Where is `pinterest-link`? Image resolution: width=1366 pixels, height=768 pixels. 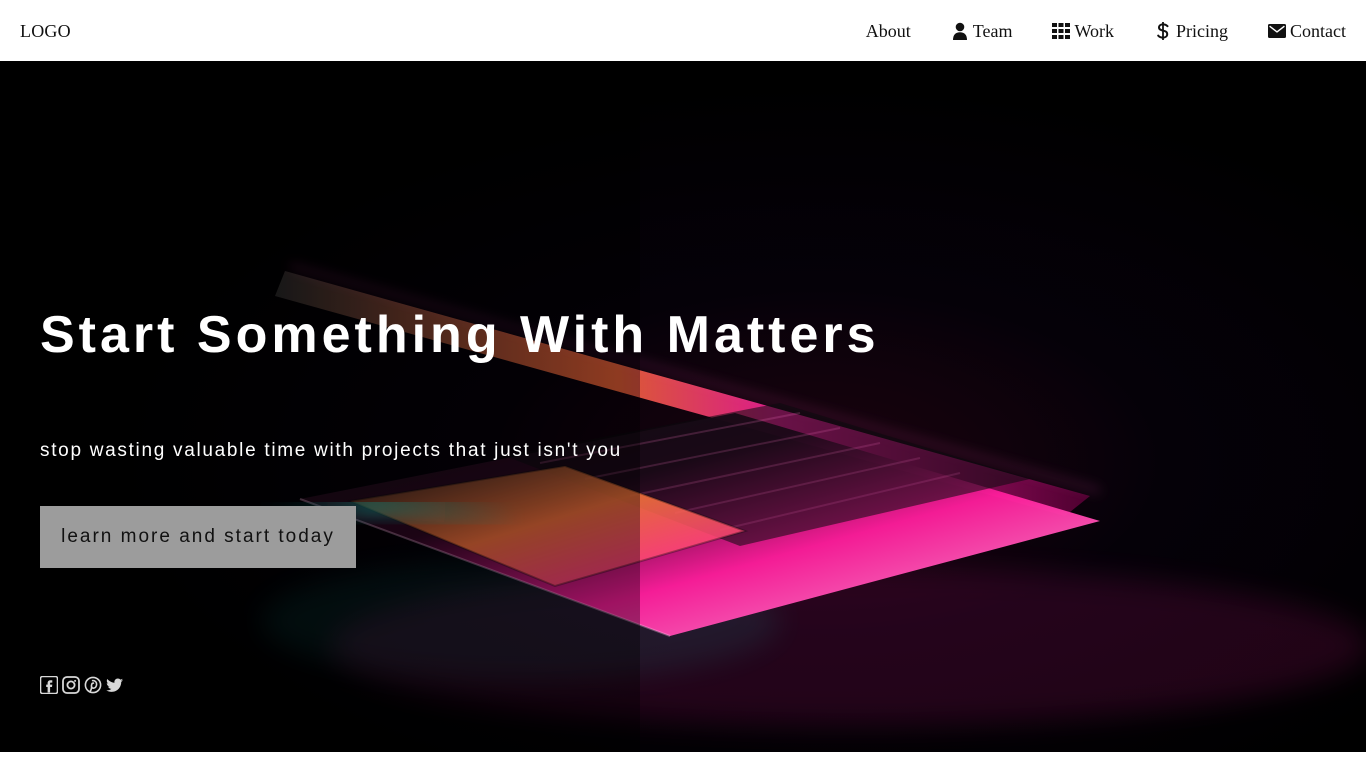 pinterest-link is located at coordinates (93, 685).